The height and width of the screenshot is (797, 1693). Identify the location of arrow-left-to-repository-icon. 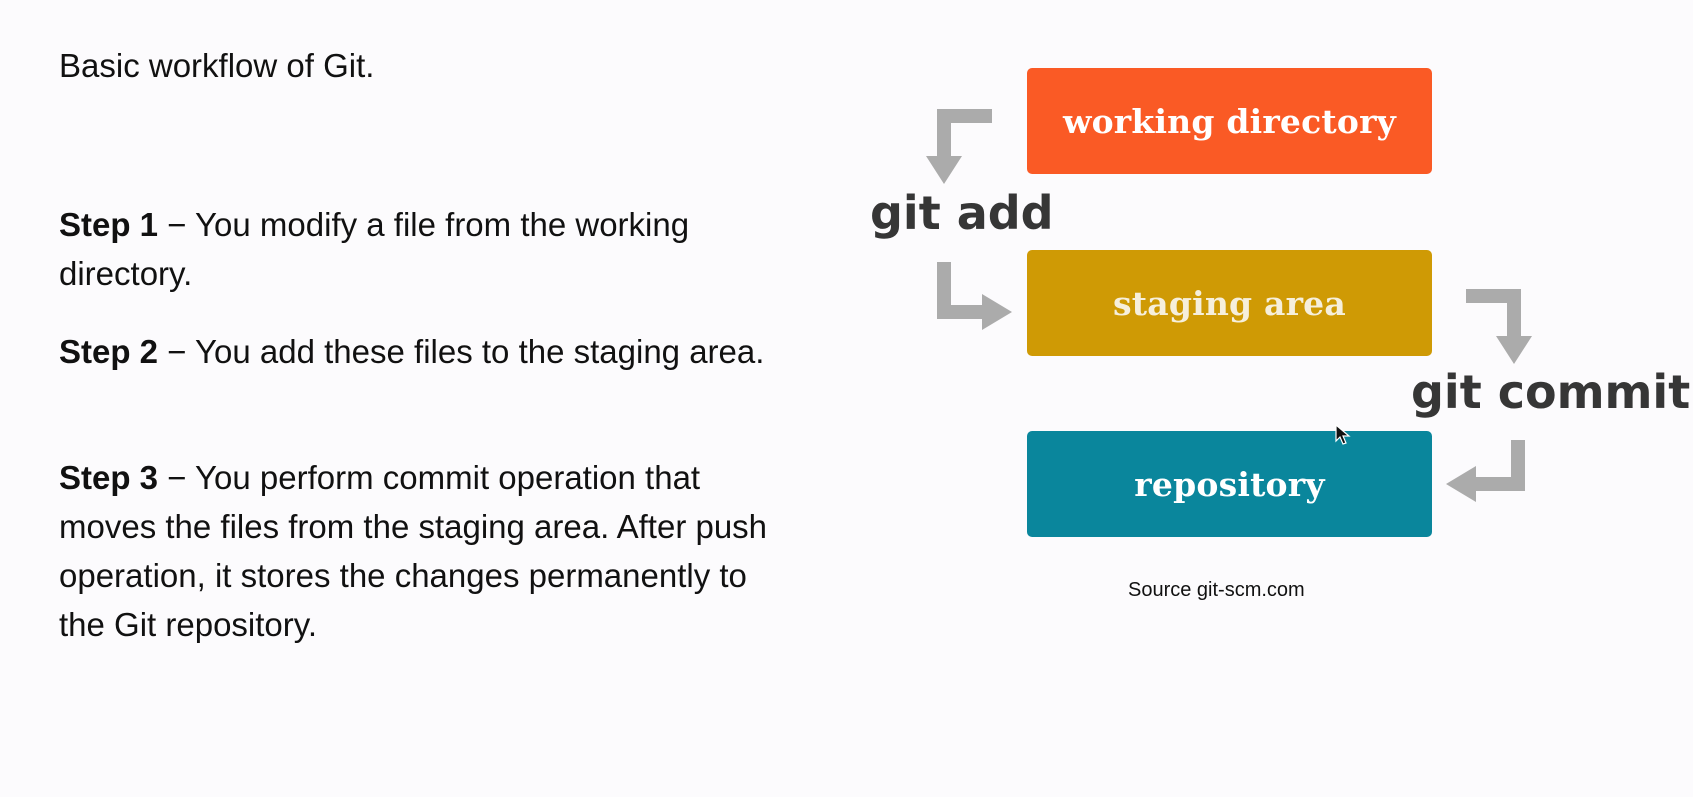
(1485, 471).